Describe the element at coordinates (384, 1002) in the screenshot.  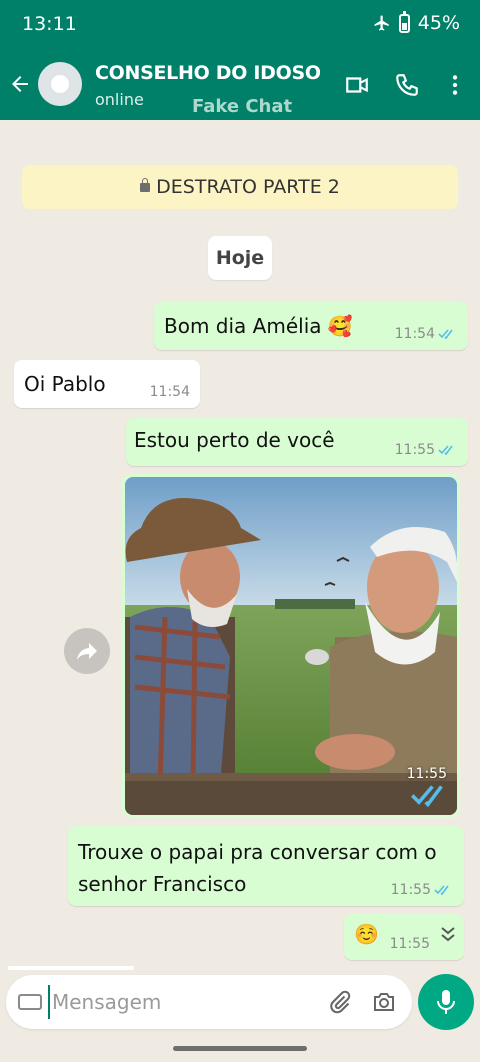
I see `camera-icon` at that location.